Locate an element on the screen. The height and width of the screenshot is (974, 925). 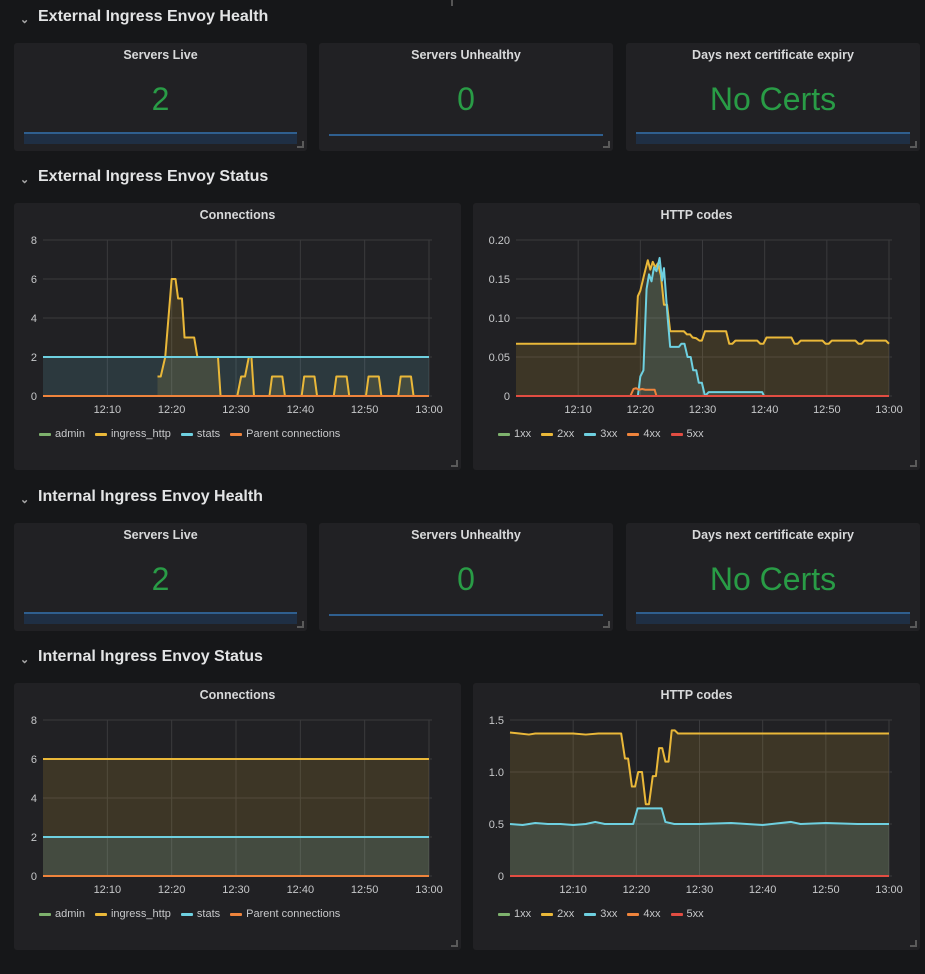
row-internal-status: ⌄ Internal Ingress Envoy Status is located at coordinates (141, 657).